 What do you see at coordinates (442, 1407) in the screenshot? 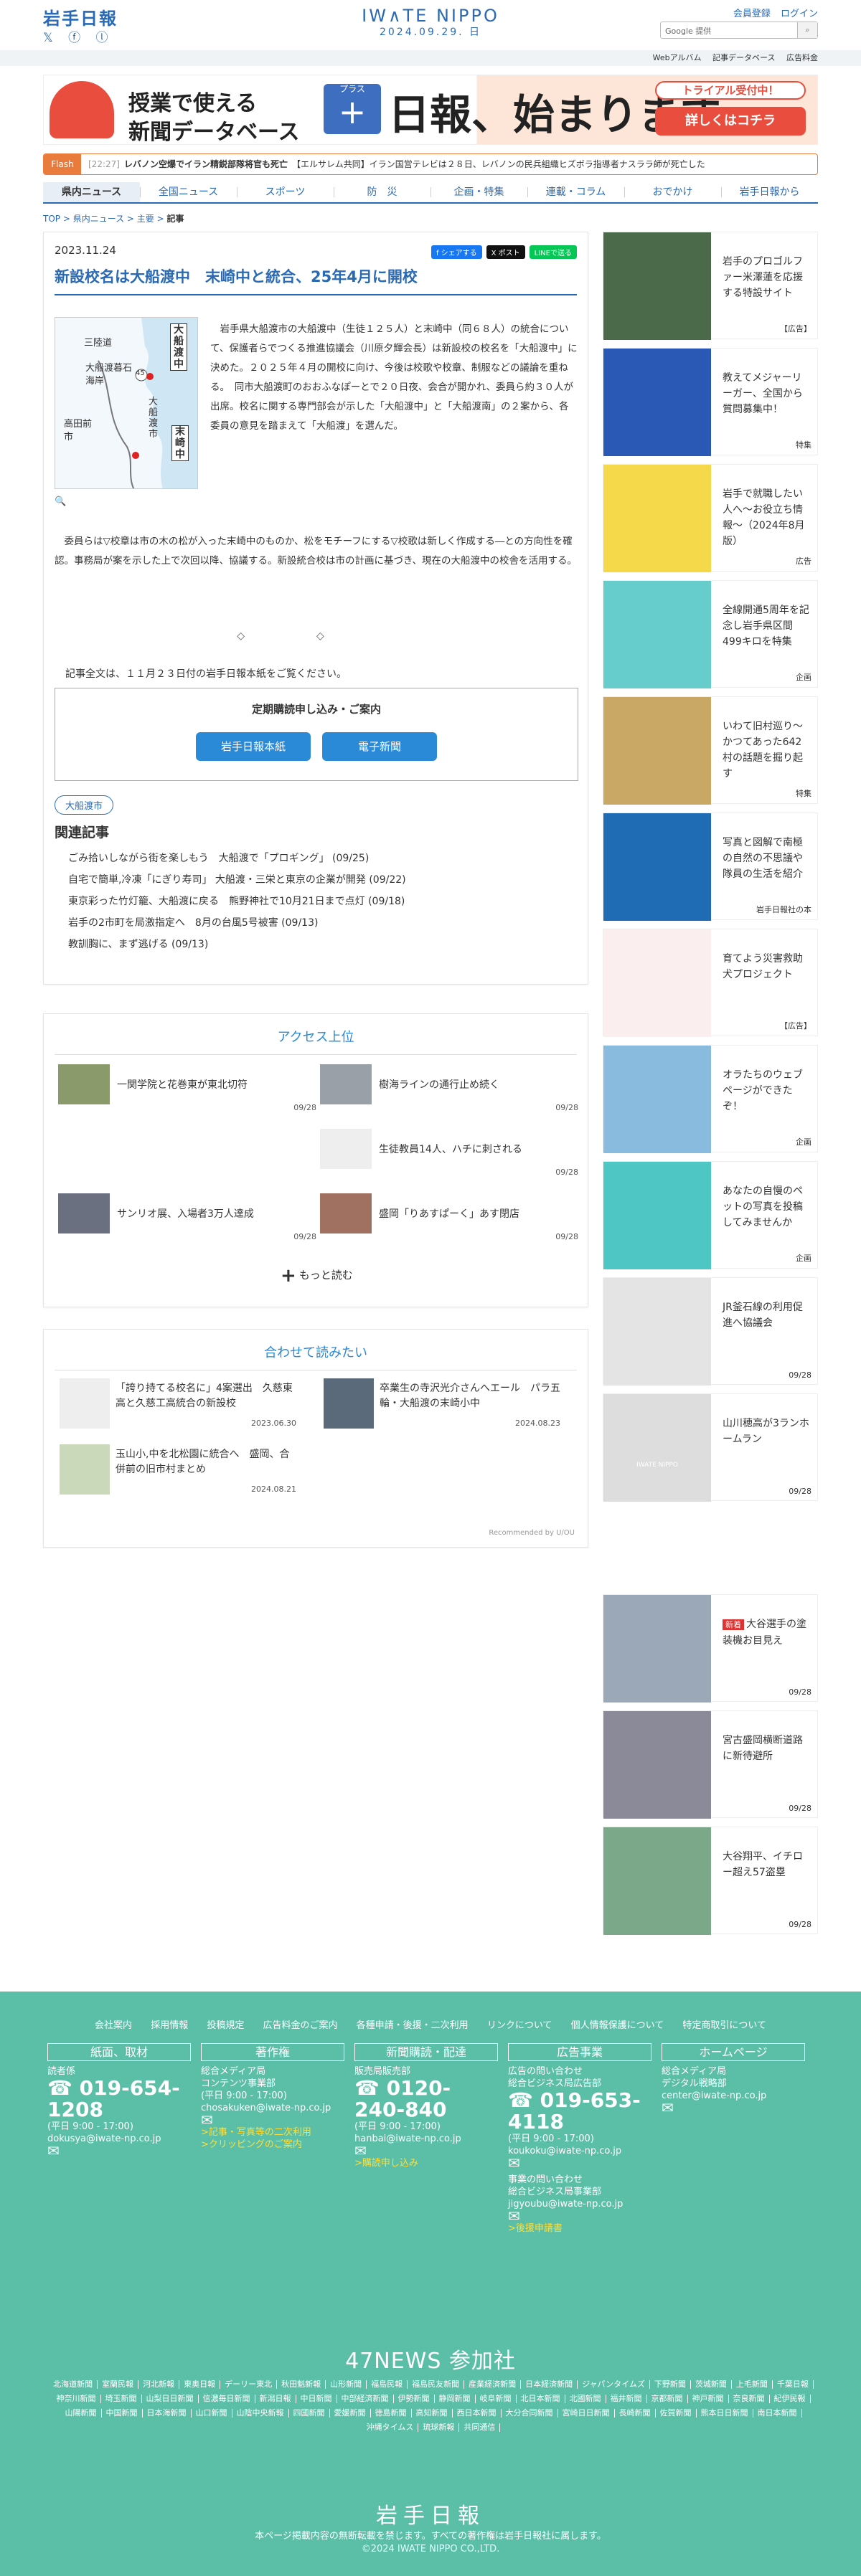
I see `recommended-item: 卒業生の寺沢光介さんへエール パラ五輪・大船渡の末崎小中 2024.08.23` at bounding box center [442, 1407].